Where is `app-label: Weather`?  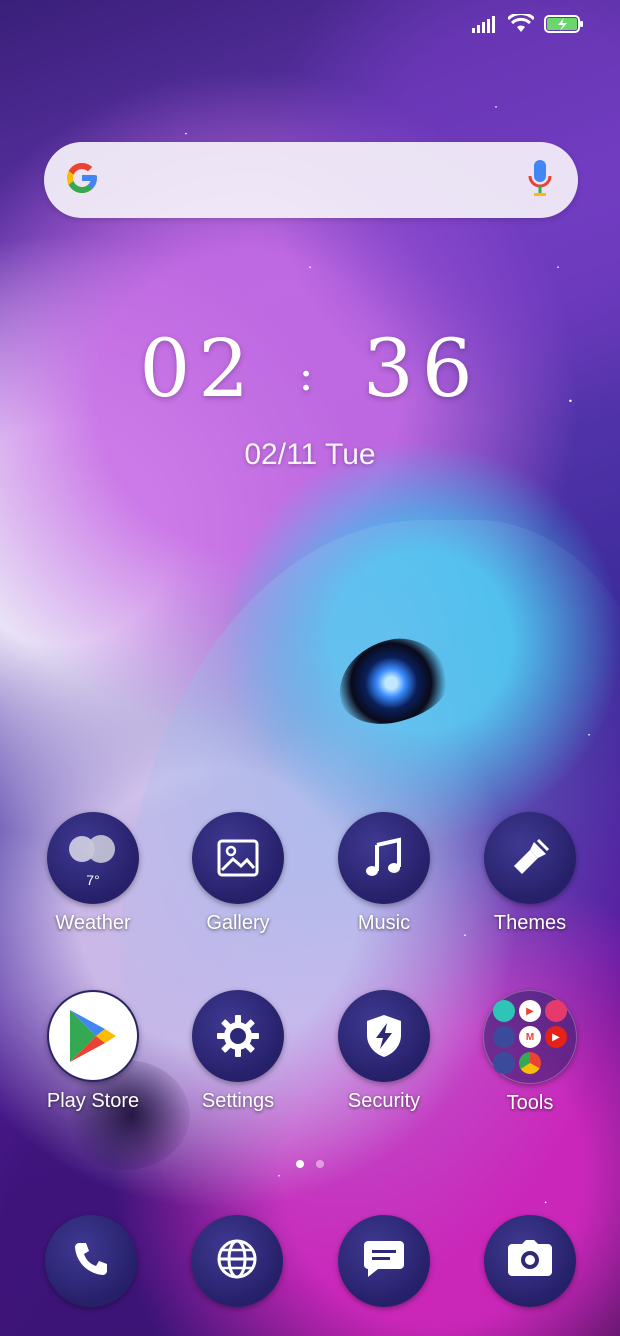
app-label: Weather is located at coordinates (93, 923).